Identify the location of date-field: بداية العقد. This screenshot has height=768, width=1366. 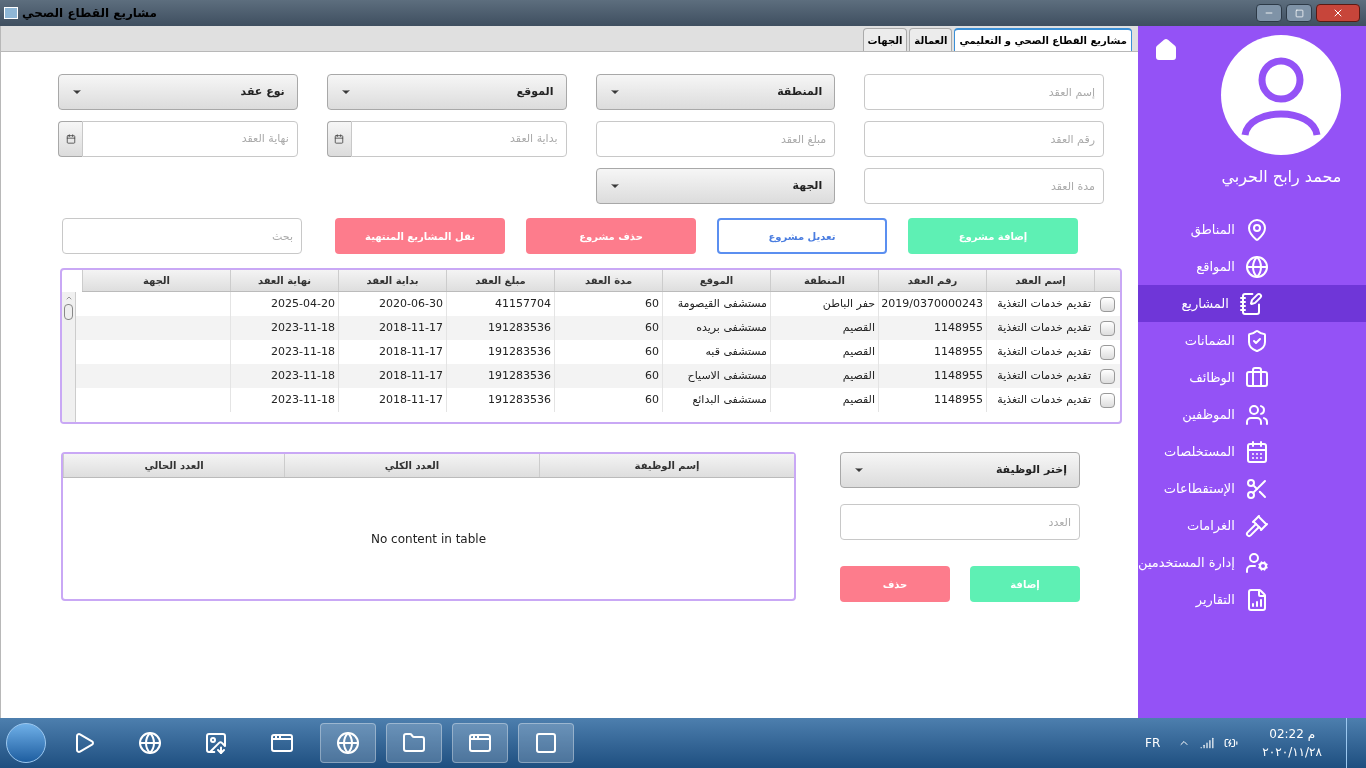
(458, 139).